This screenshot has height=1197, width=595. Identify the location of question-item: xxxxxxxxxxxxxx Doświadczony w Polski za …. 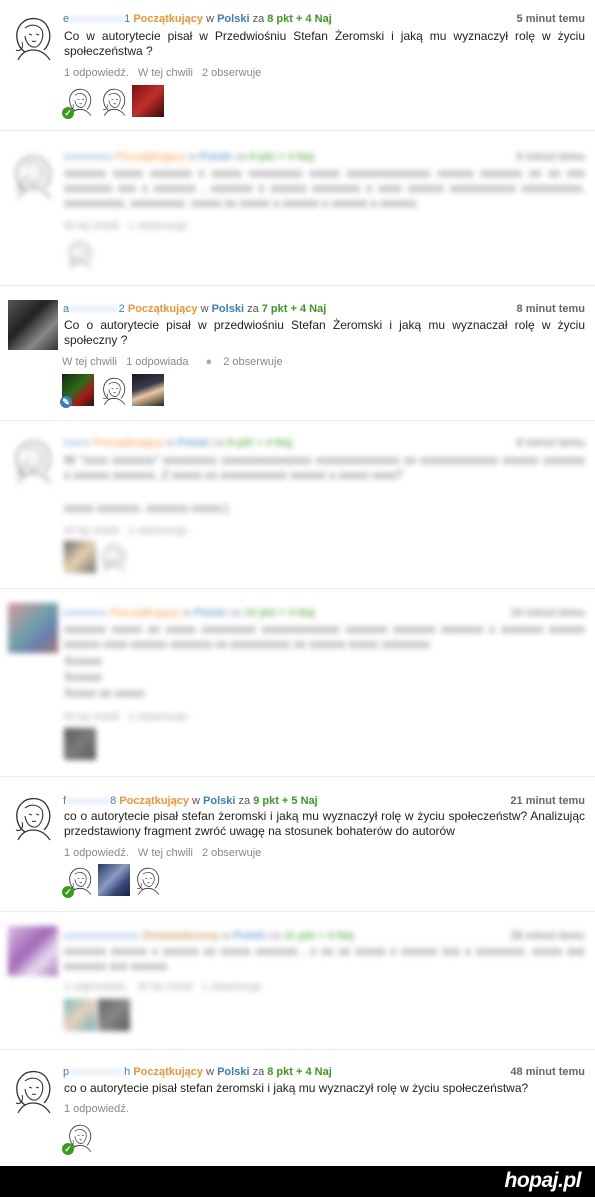
(297, 980).